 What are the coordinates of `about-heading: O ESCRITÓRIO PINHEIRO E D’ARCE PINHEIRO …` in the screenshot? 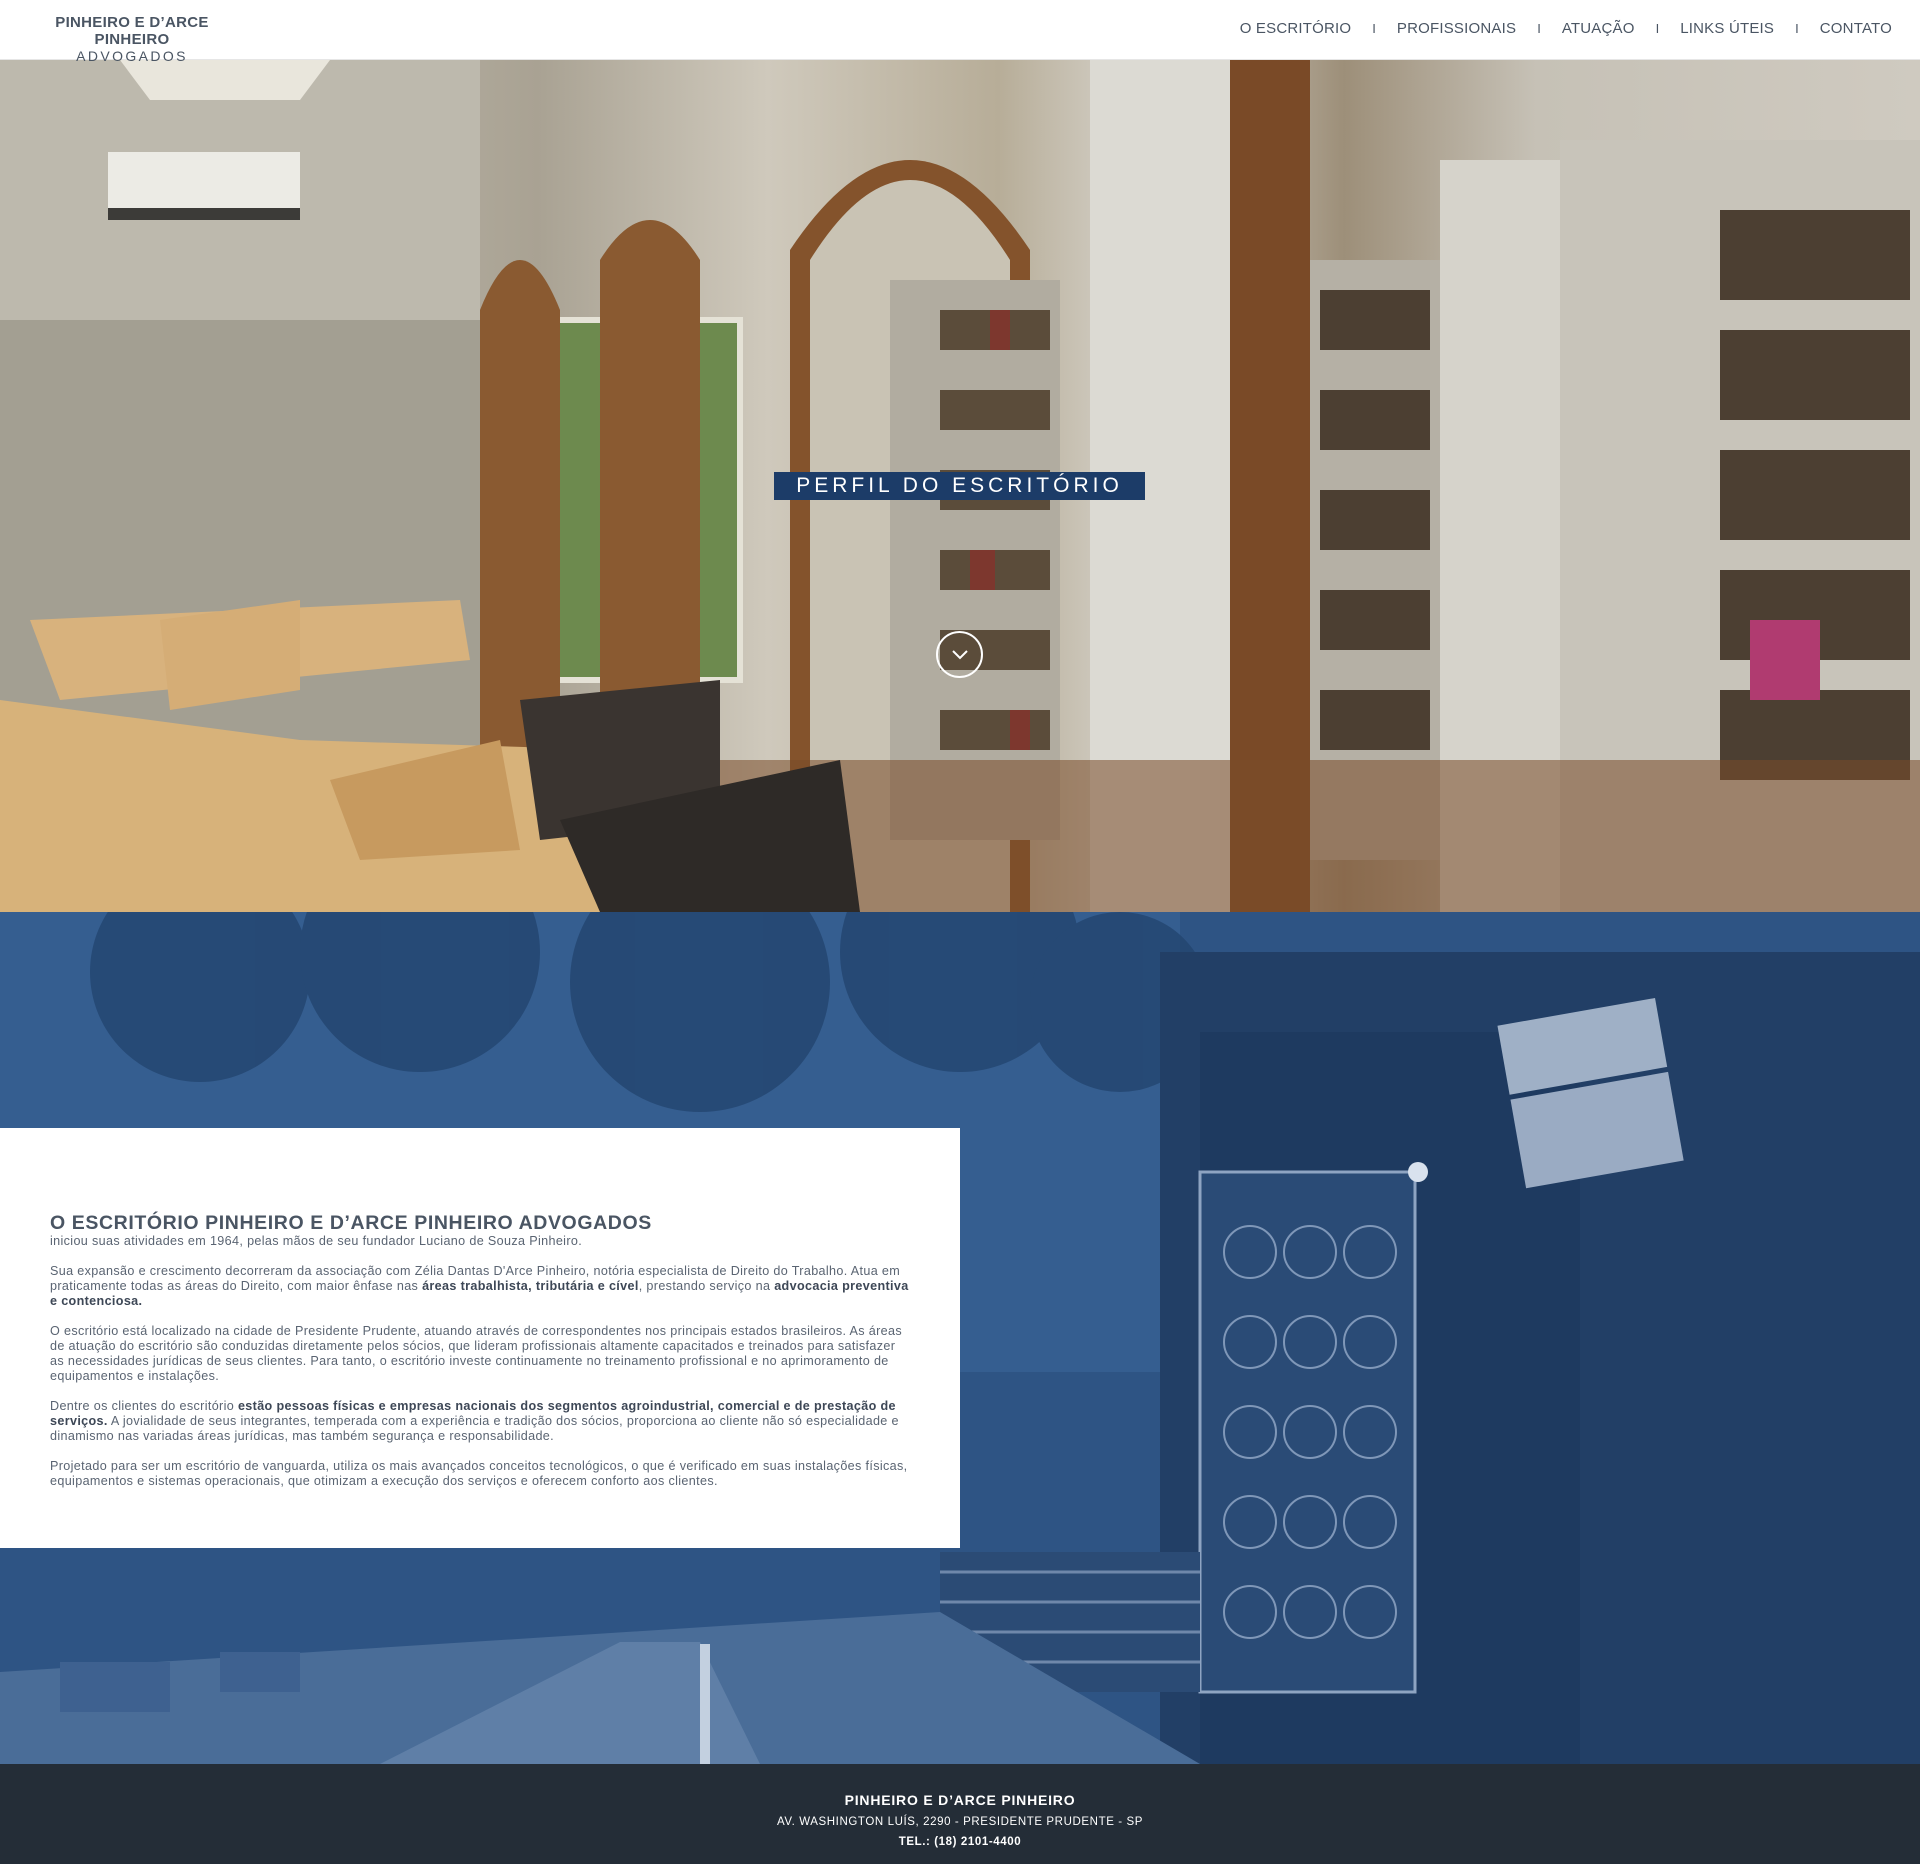 It's located at (351, 1223).